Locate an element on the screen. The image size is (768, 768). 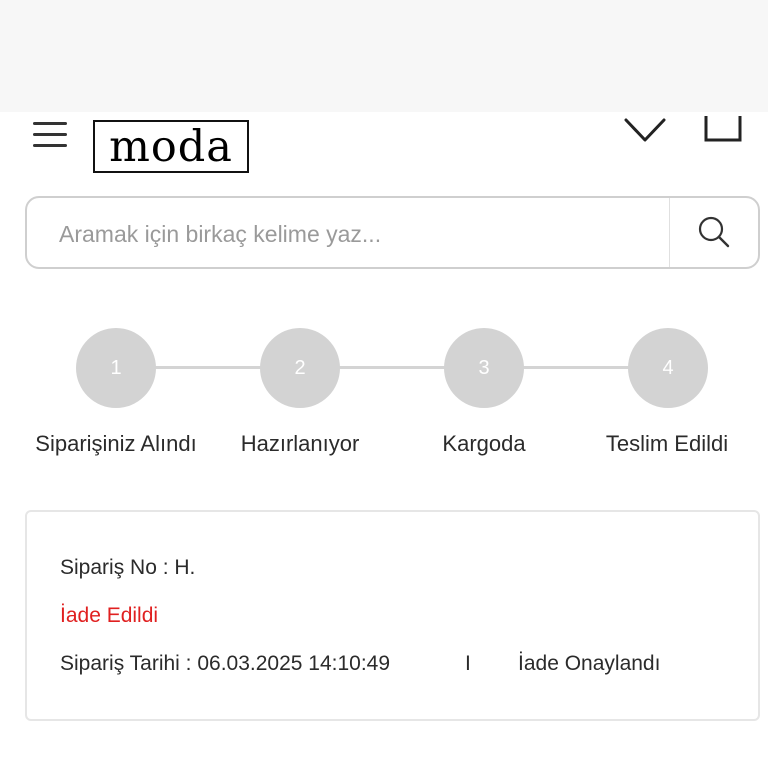
search-button is located at coordinates (714, 232).